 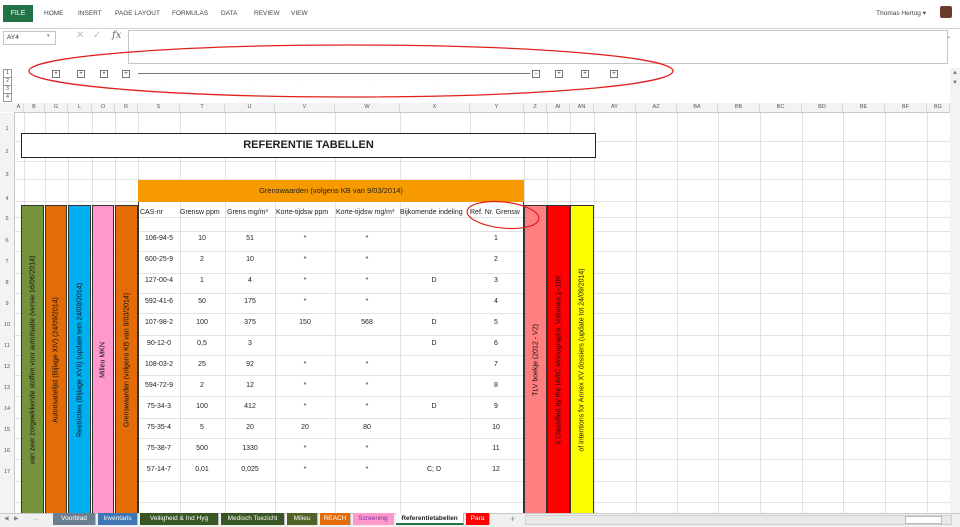 I want to click on enter-icon: ✓, so click(x=97, y=35).